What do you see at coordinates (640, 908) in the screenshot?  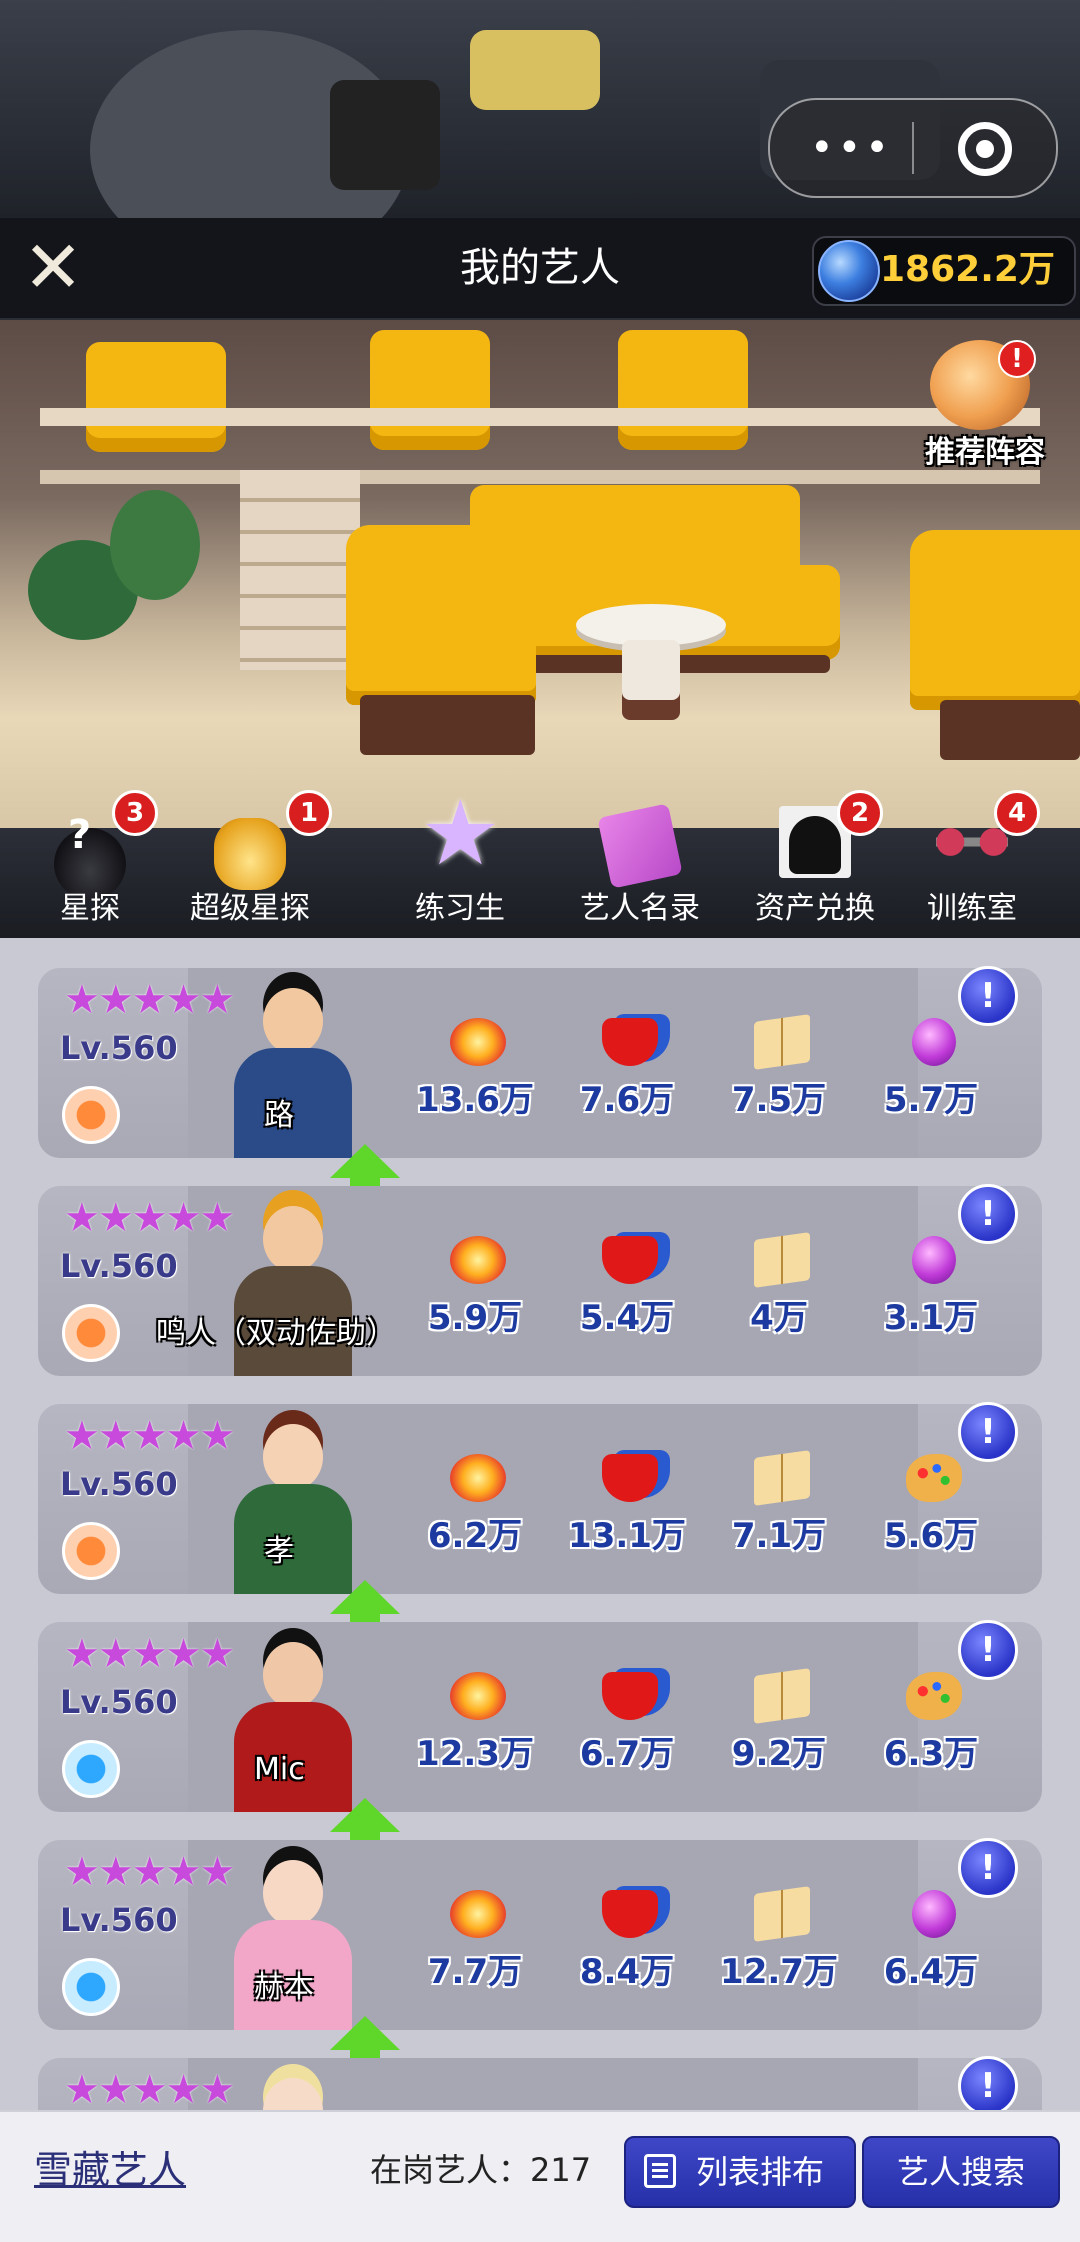 I see `menu-label: 艺人名录` at bounding box center [640, 908].